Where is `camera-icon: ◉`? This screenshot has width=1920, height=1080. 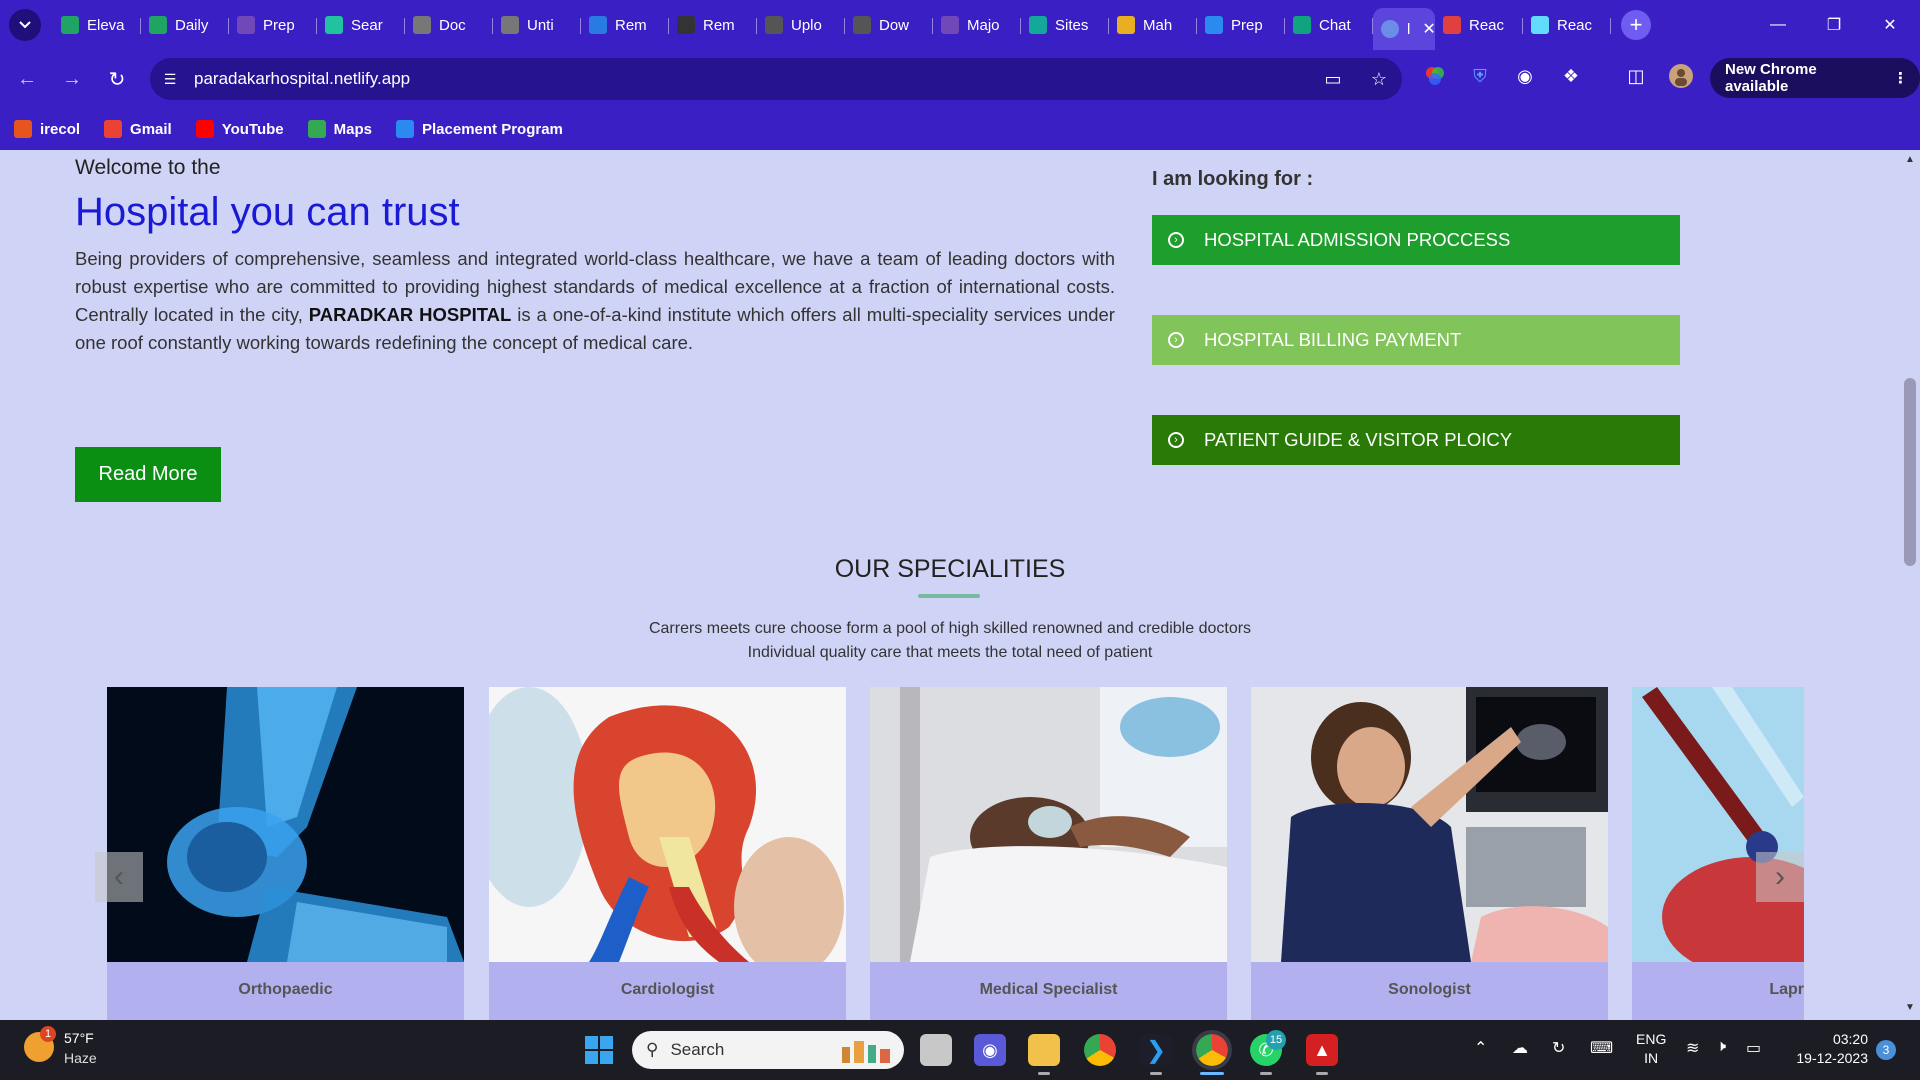 camera-icon: ◉ is located at coordinates (1525, 76).